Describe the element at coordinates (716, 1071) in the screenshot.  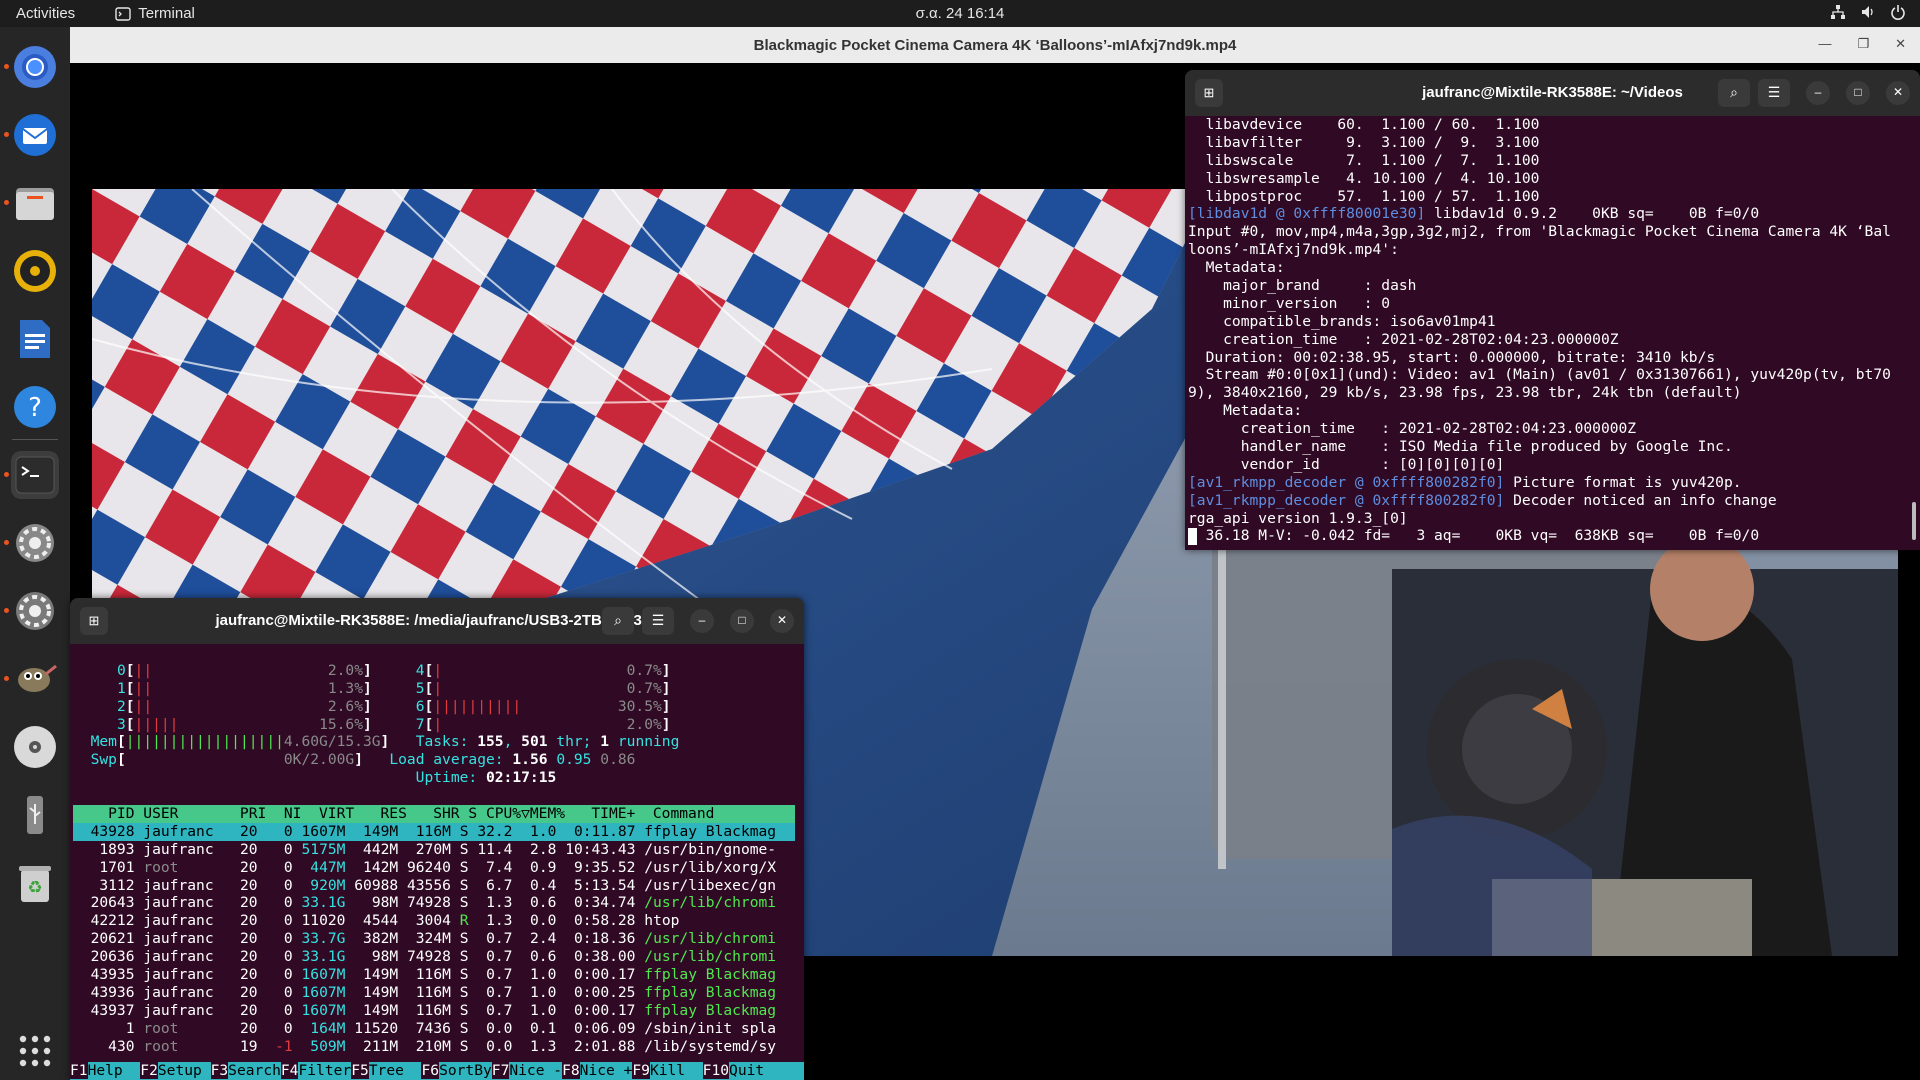
I see `fkey-f10: F10` at that location.